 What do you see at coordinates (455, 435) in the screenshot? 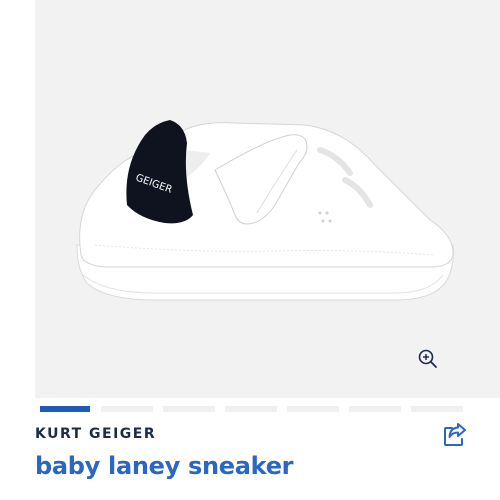
I see `share-icon` at bounding box center [455, 435].